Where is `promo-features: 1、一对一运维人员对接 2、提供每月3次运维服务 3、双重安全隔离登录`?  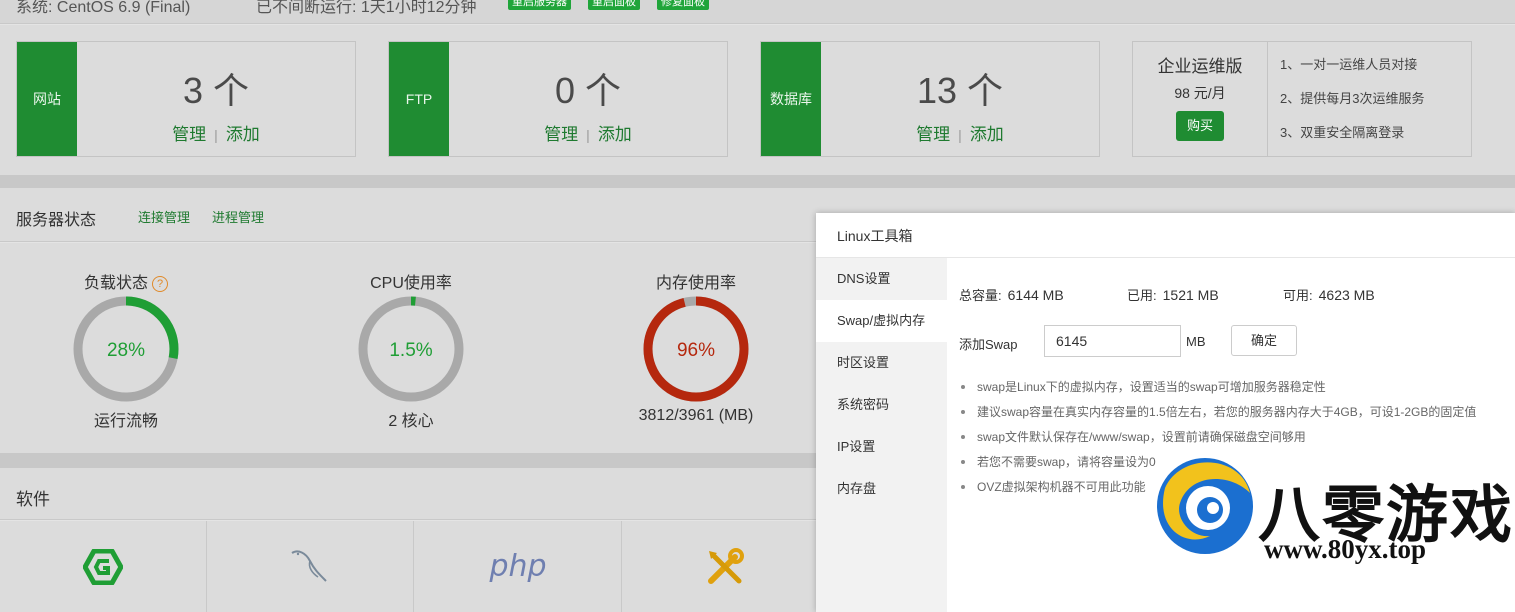 promo-features: 1、一对一运维人员对接 2、提供每月3次运维服务 3、双重安全隔离登录 is located at coordinates (1352, 105).